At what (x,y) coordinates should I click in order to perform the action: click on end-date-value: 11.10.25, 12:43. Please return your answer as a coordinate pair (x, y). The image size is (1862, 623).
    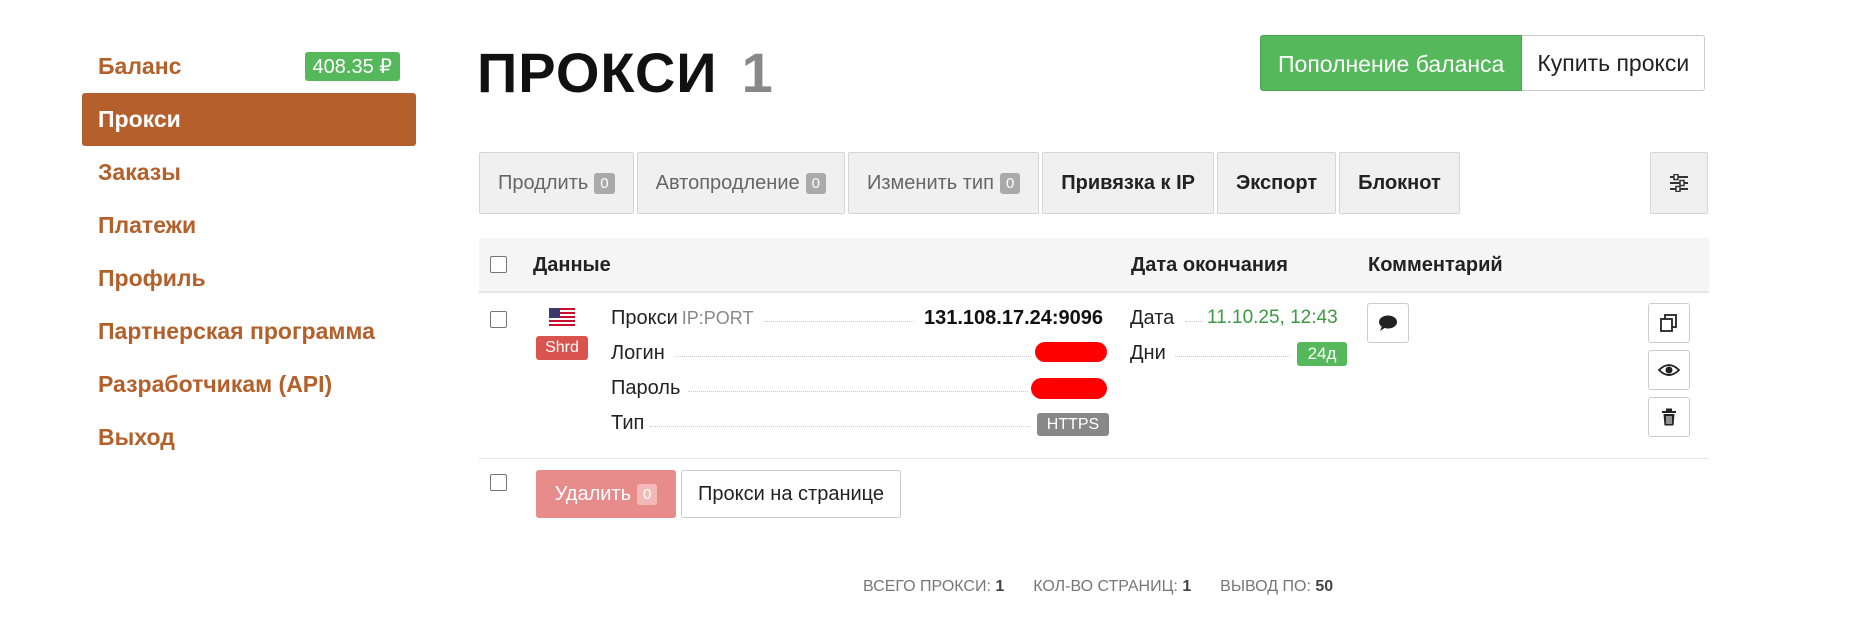
    Looking at the image, I should click on (1272, 317).